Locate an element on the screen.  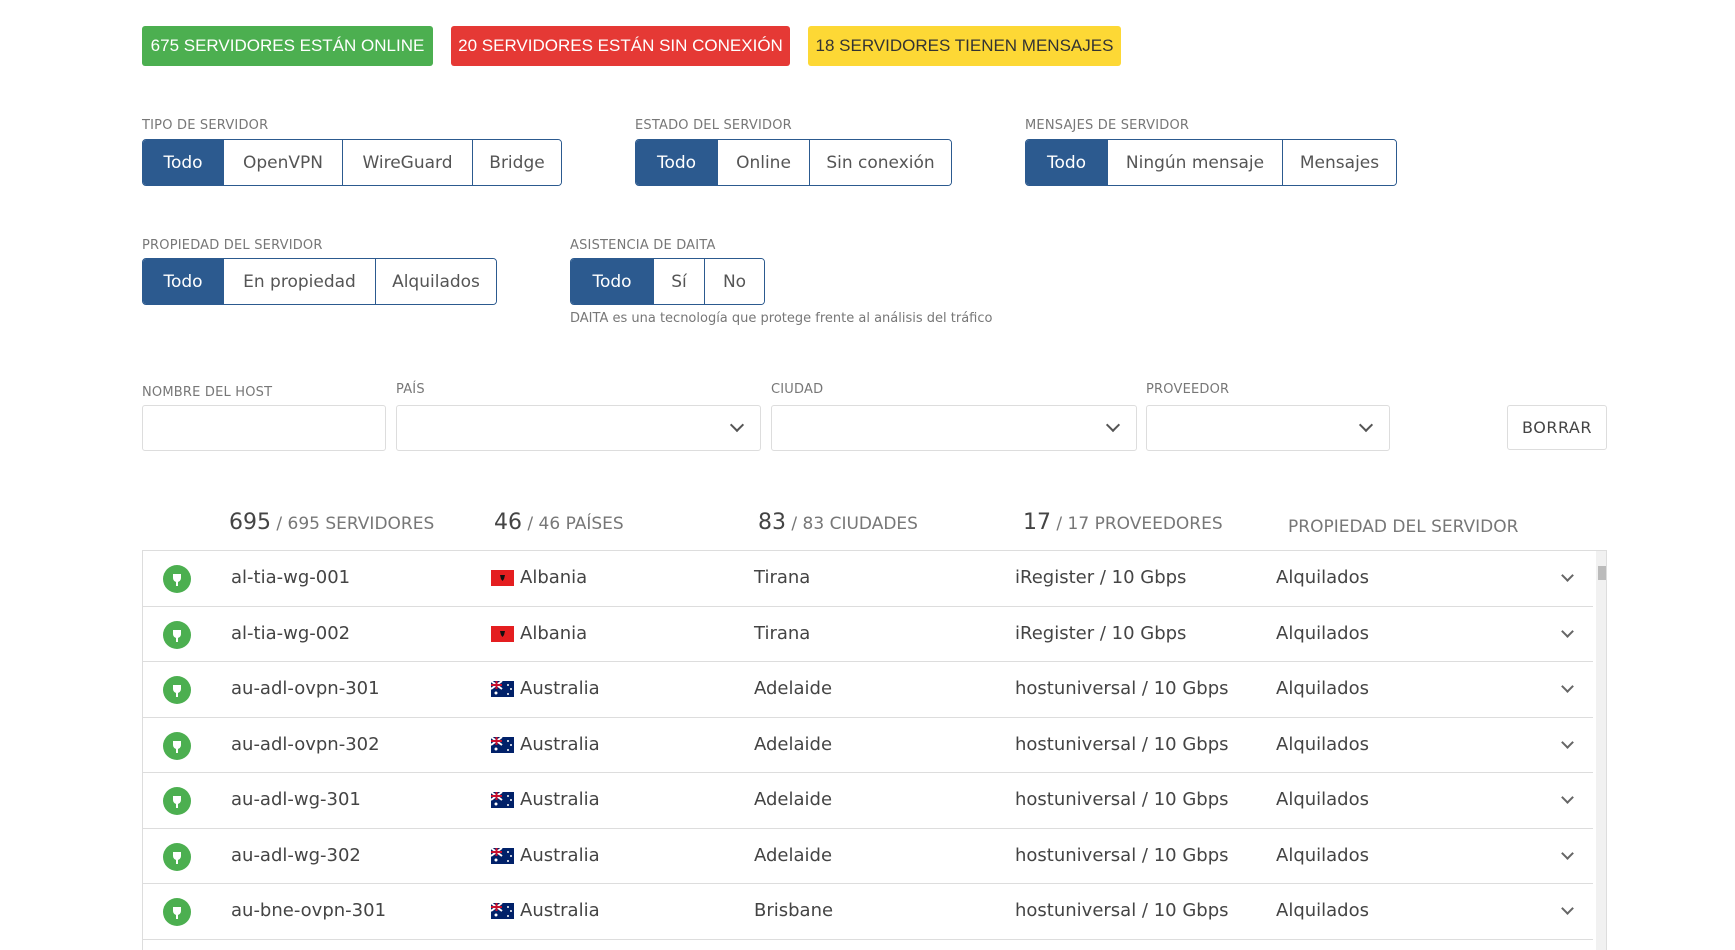
server-status-group: Todo Online Sin conexión is located at coordinates (793, 162).